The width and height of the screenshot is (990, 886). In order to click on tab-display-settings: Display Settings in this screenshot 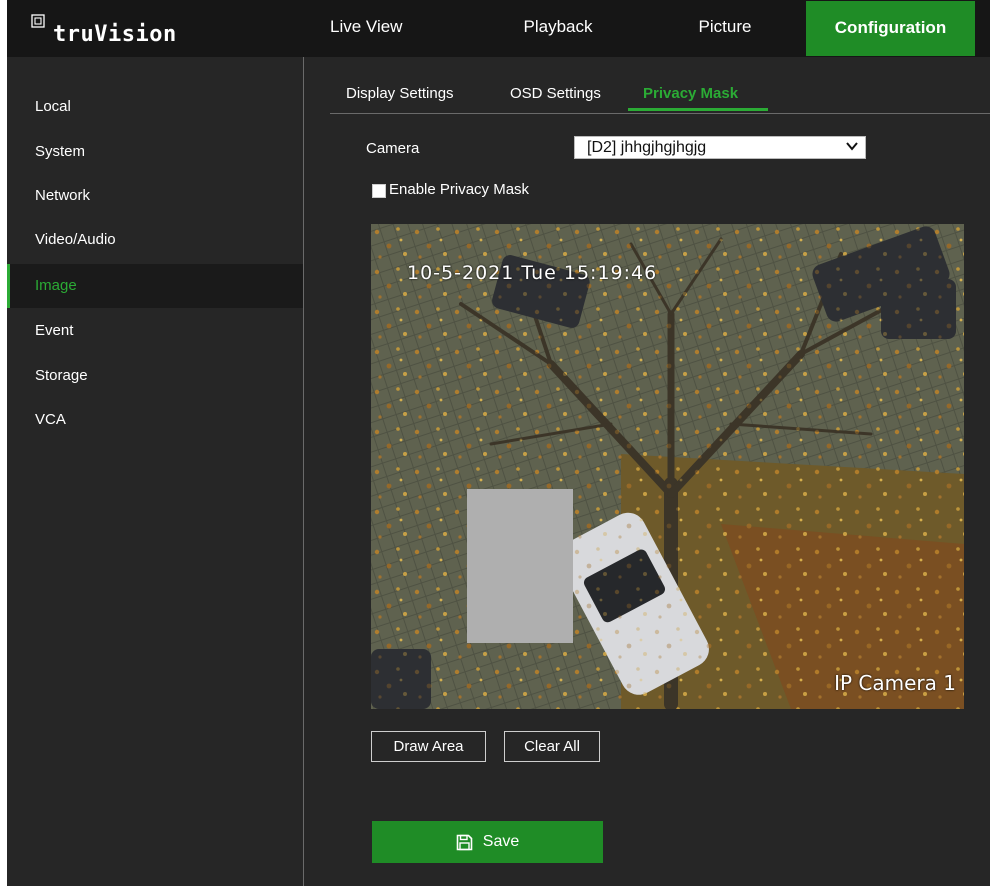, I will do `click(400, 93)`.